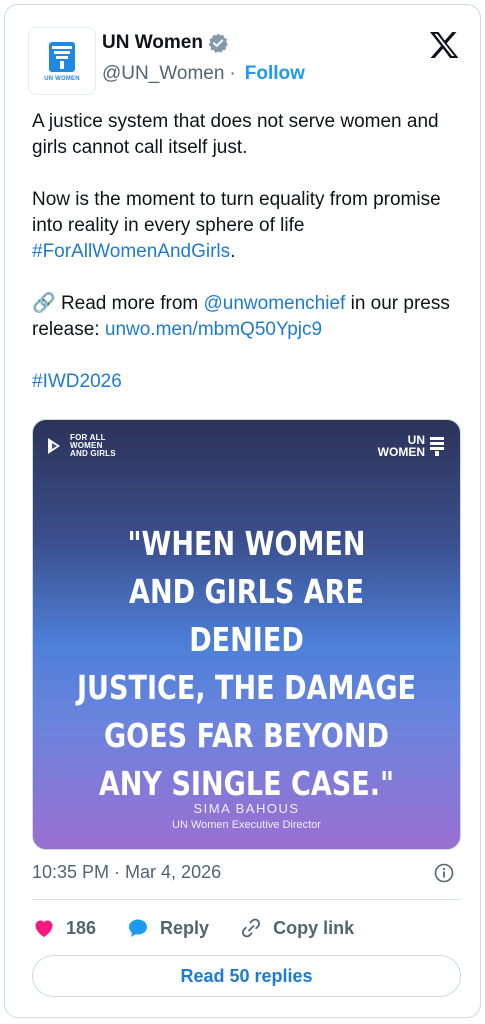 This screenshot has width=485, height=1024. Describe the element at coordinates (246, 976) in the screenshot. I see `read-replies-button: Read 50 replies` at that location.